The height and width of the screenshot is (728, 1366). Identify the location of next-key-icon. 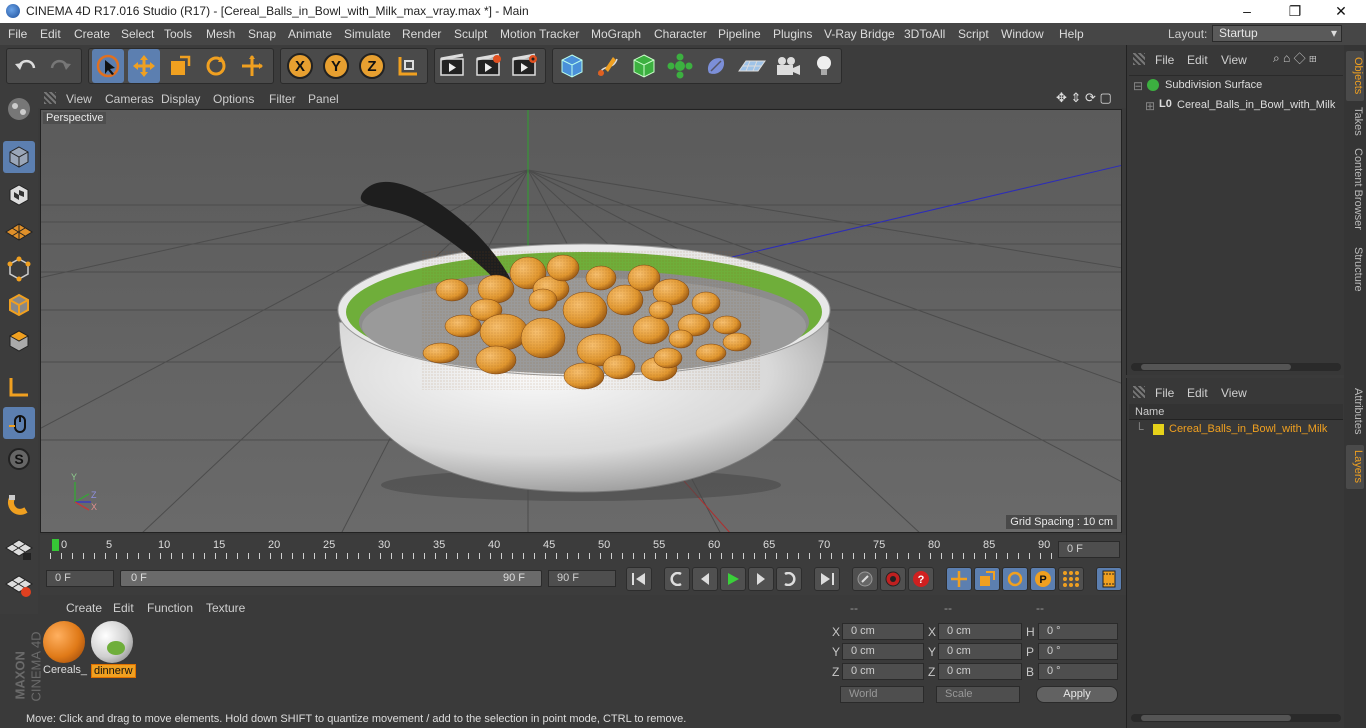
(789, 579).